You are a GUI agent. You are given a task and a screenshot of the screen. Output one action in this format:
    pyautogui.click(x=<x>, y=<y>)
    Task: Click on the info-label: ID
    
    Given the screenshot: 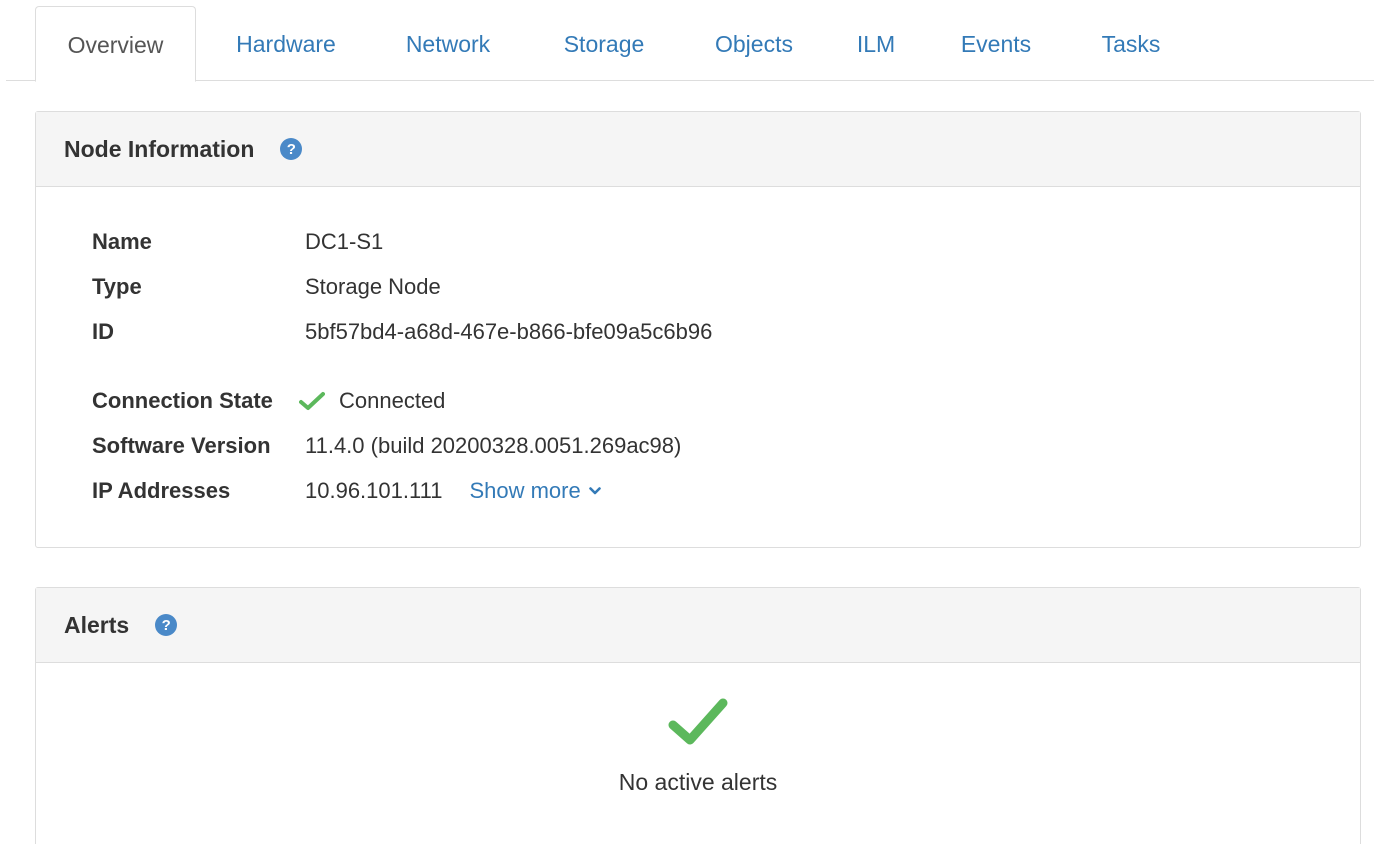 What is the action you would take?
    pyautogui.click(x=103, y=331)
    